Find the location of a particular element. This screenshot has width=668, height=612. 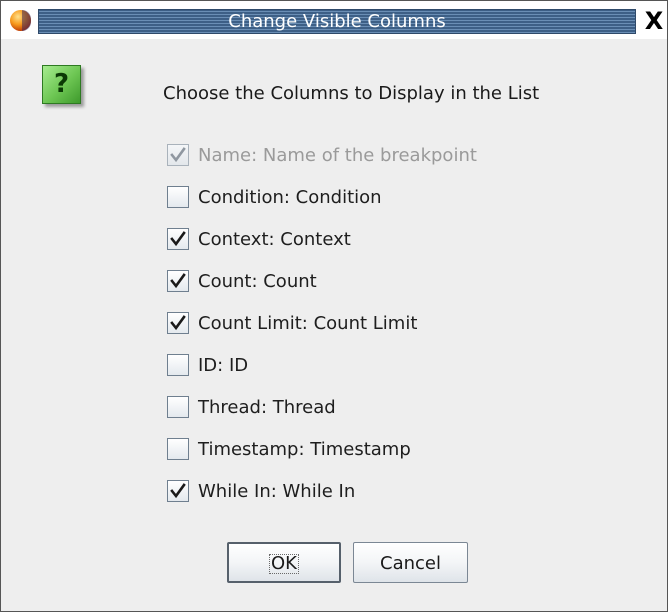

column-label: While In is located at coordinates (277, 491).